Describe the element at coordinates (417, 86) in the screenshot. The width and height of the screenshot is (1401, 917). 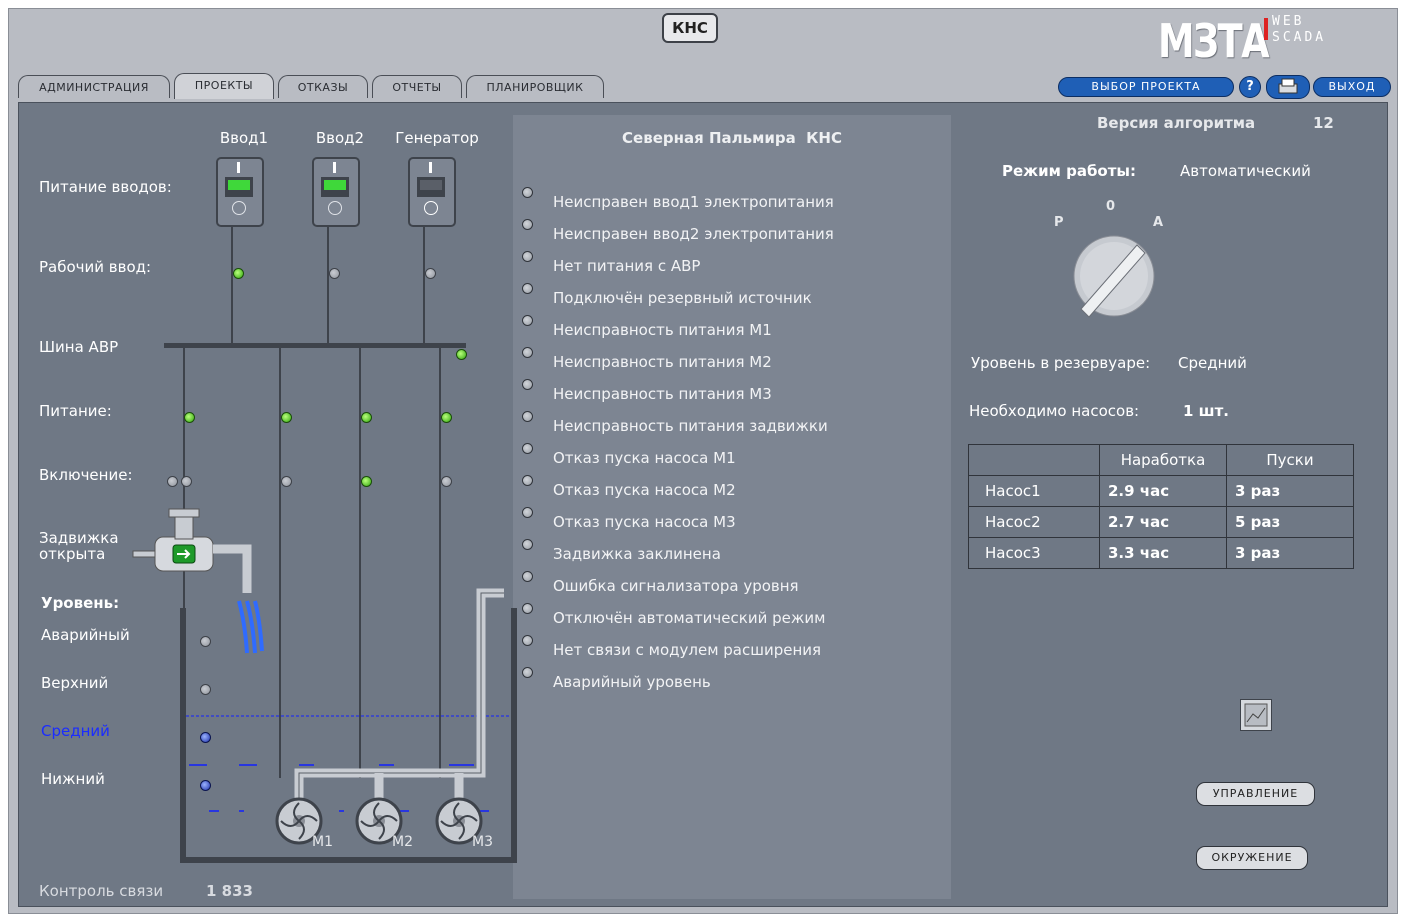
I see `tab-reports: ОТЧЕТЫ` at that location.